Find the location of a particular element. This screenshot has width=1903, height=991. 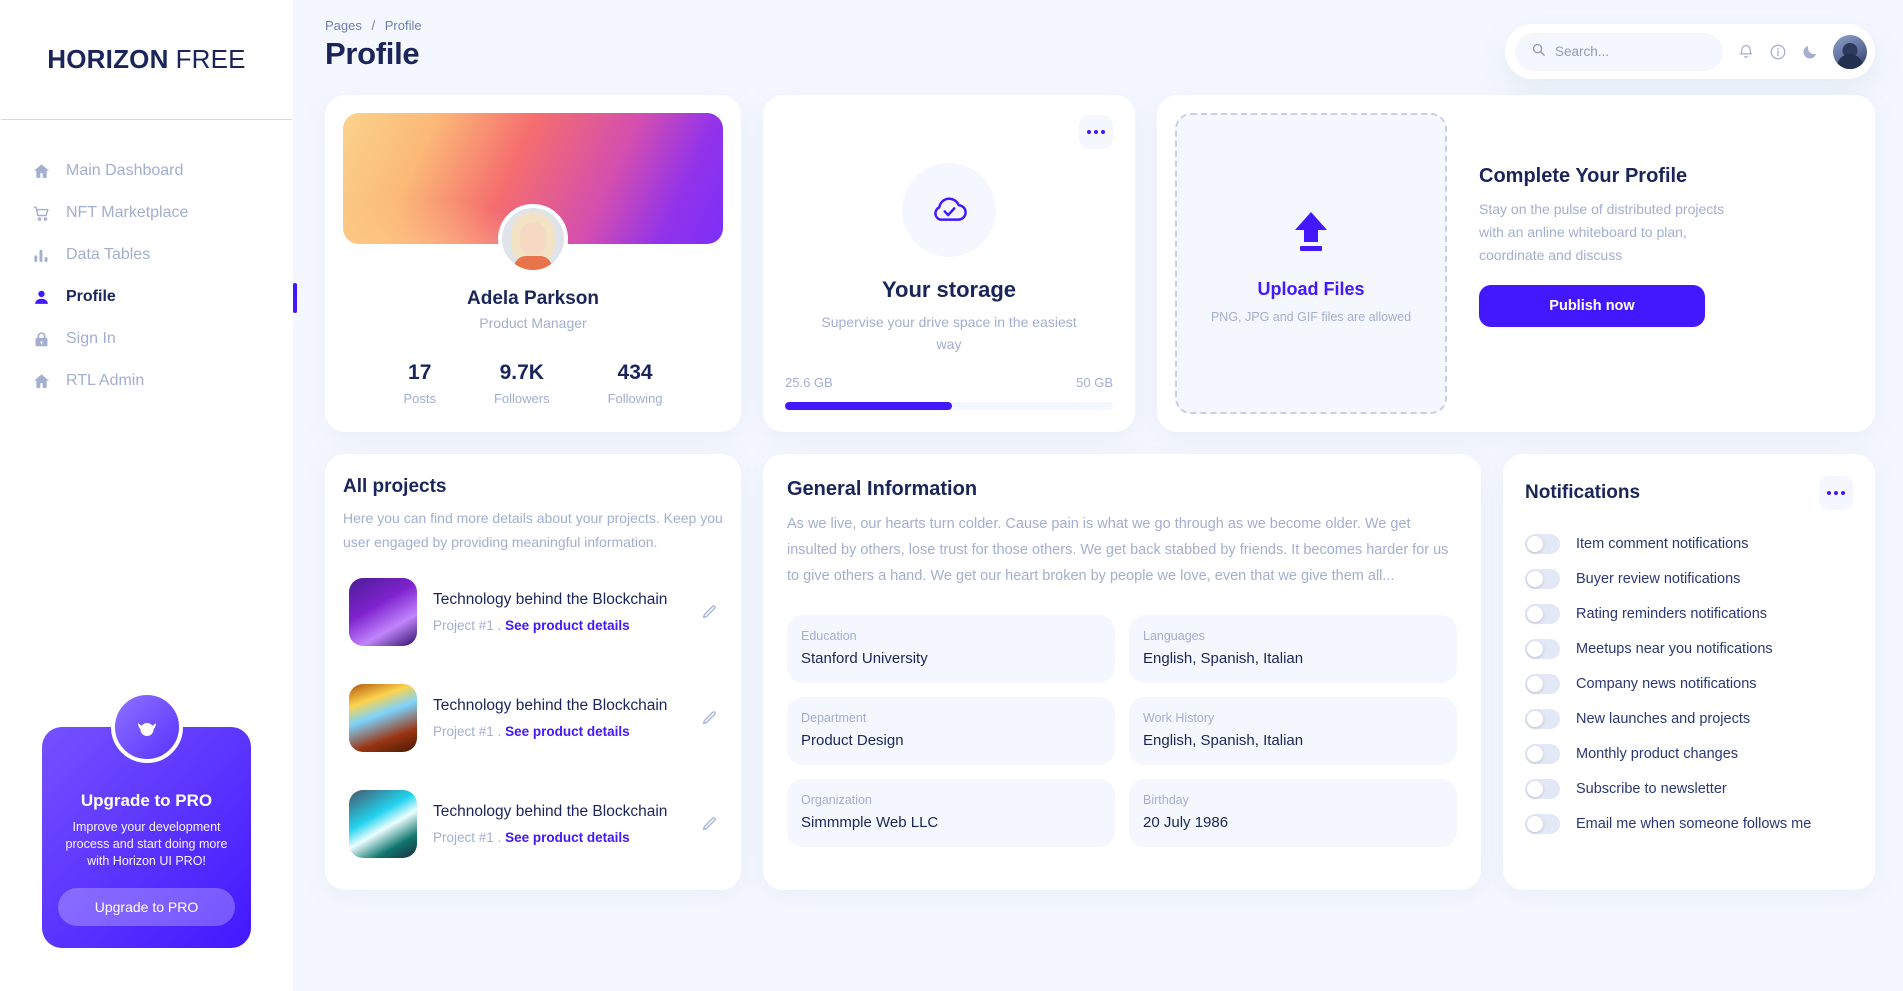

breadcrumb-parent: Pages is located at coordinates (343, 25).